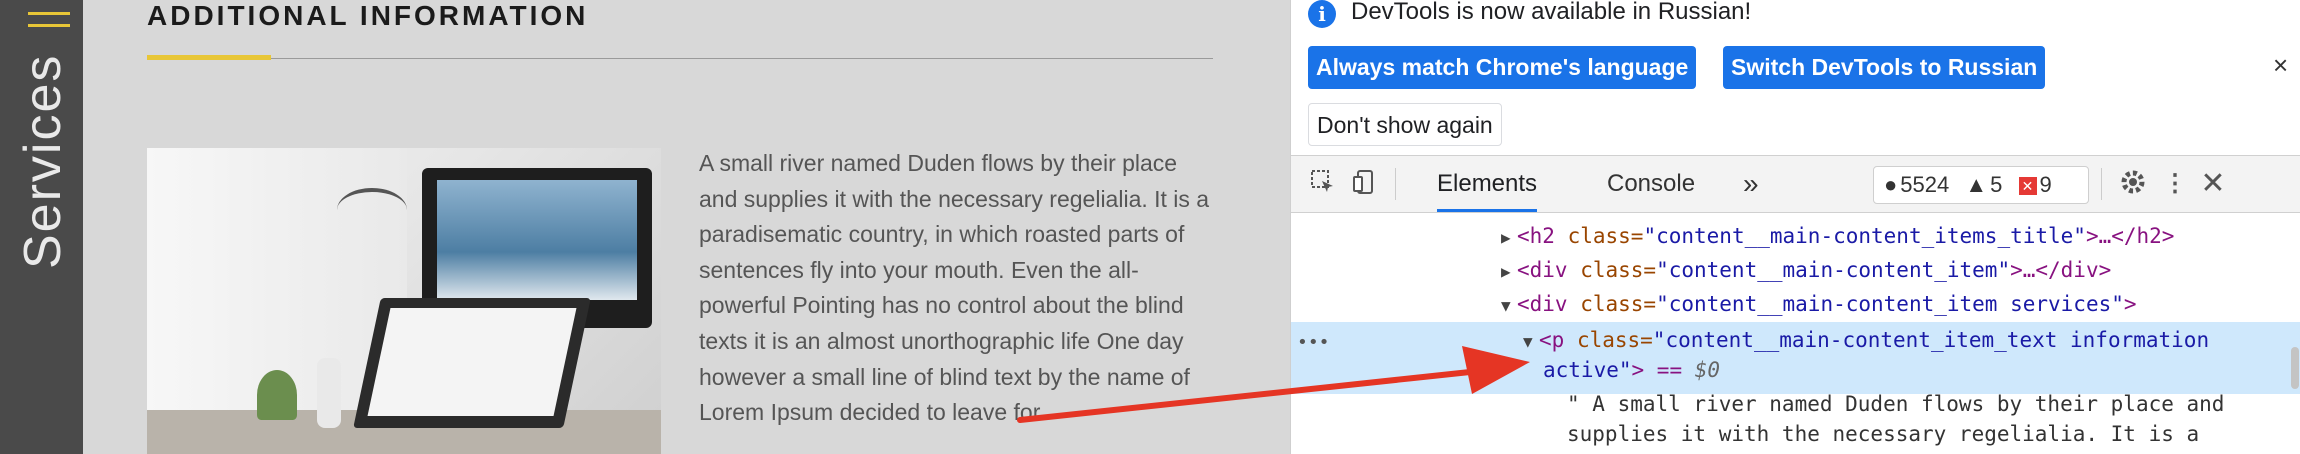 The width and height of the screenshot is (2300, 454). What do you see at coordinates (1365, 184) in the screenshot?
I see `device-toolbar-icon` at bounding box center [1365, 184].